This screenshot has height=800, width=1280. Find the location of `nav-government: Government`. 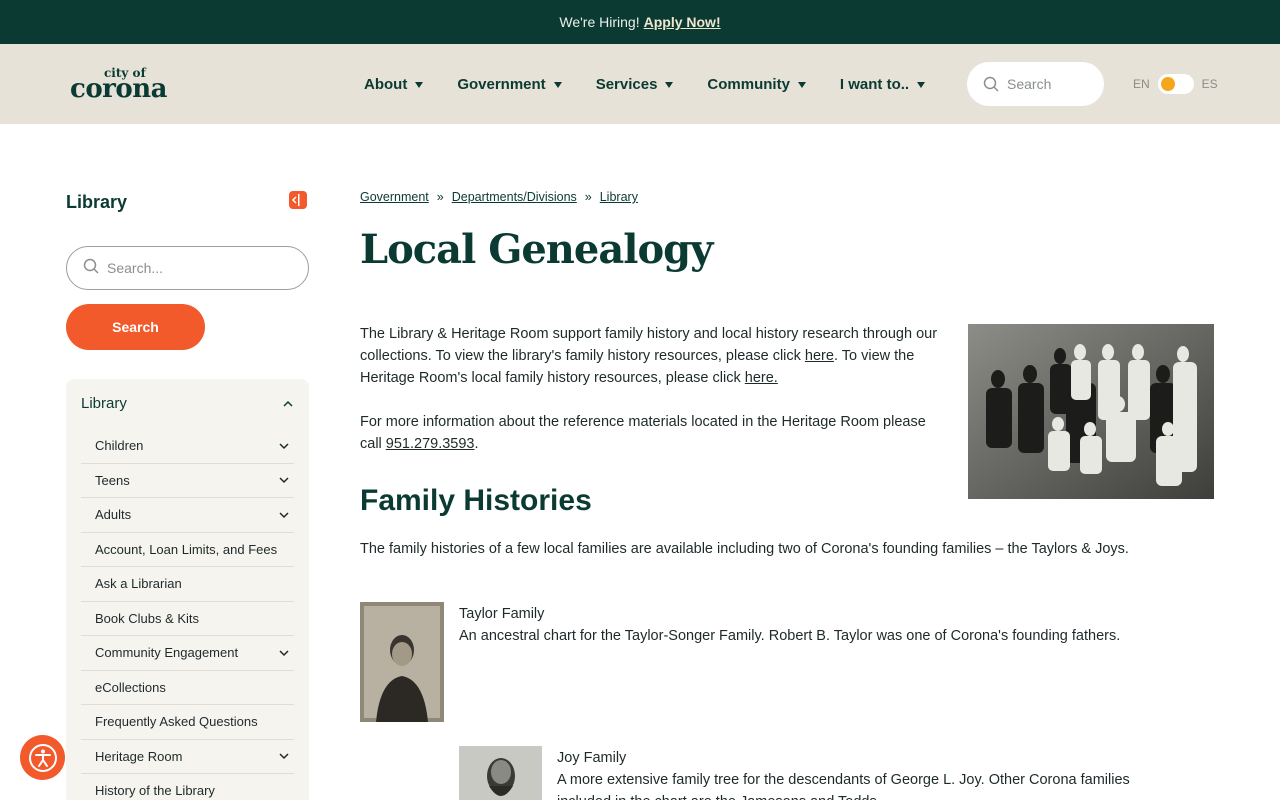

nav-government: Government is located at coordinates (509, 84).